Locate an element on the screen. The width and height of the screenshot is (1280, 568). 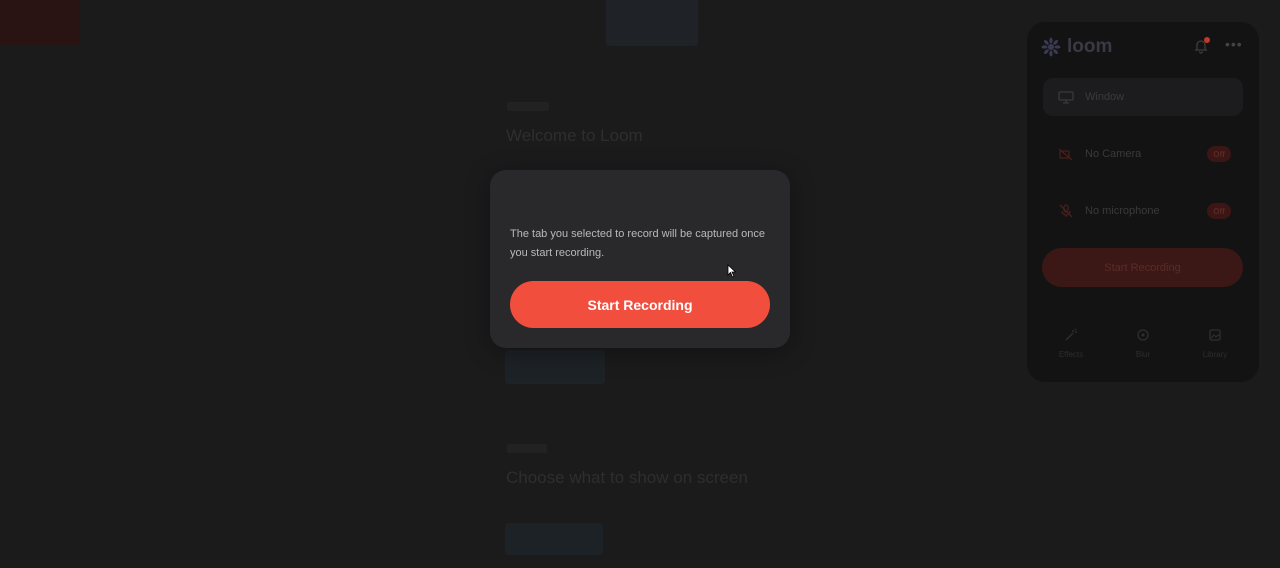
loom-logo: loom is located at coordinates (1076, 47).